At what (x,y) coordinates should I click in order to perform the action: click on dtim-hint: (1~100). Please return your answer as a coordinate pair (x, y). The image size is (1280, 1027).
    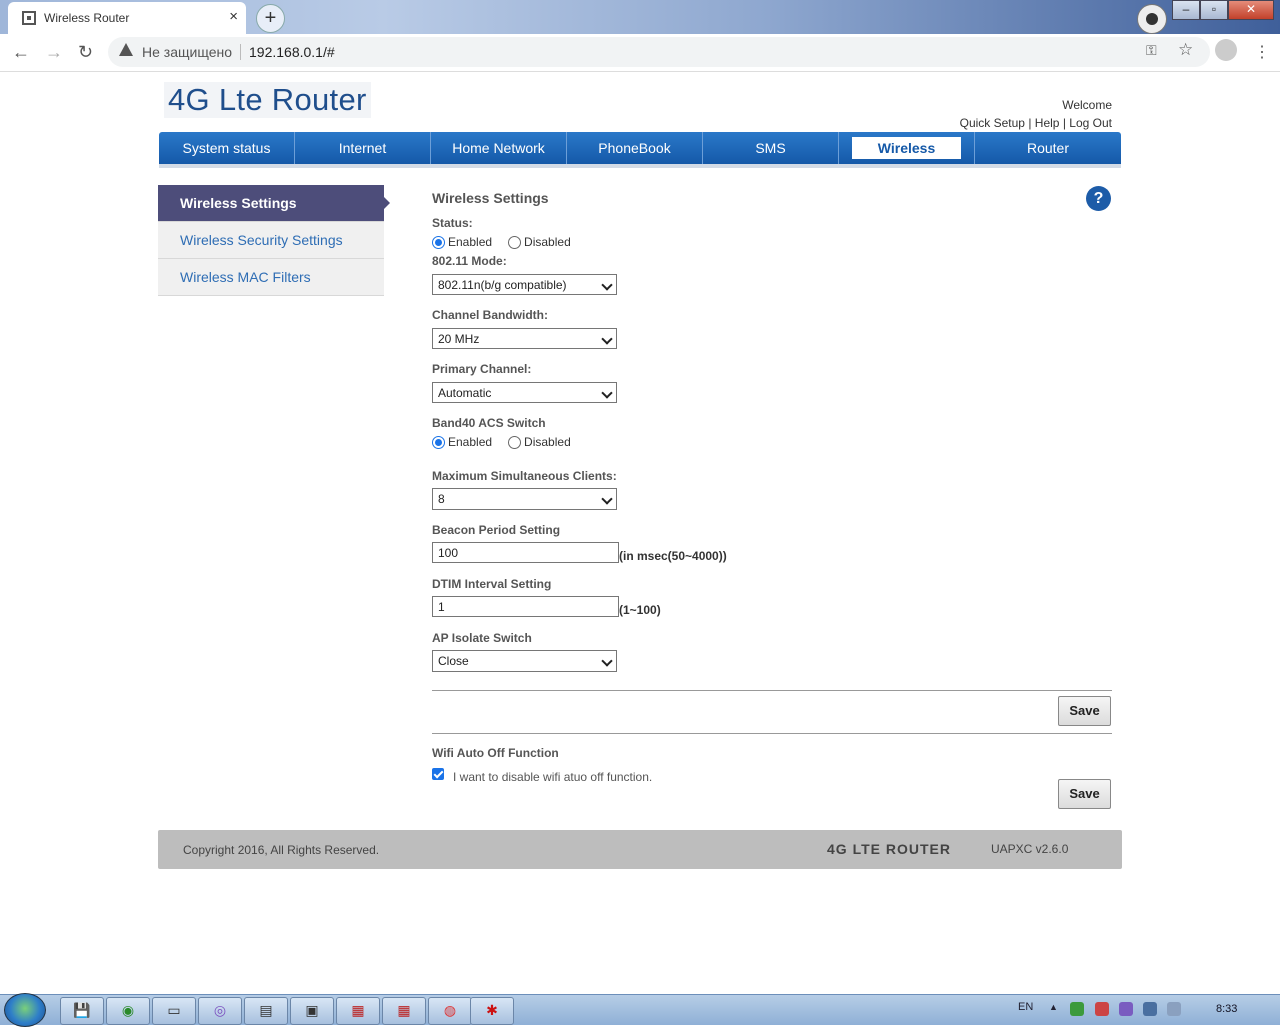
    Looking at the image, I should click on (640, 610).